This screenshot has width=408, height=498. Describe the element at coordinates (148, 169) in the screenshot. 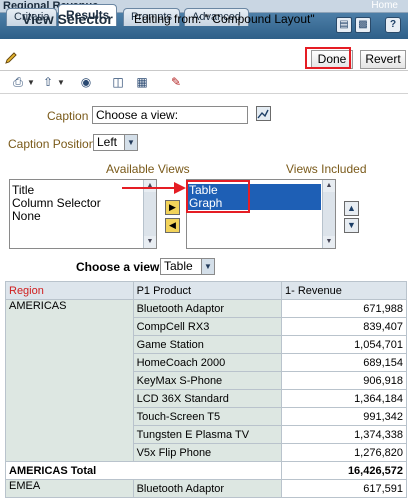

I see `available-views-label: Available Views` at that location.